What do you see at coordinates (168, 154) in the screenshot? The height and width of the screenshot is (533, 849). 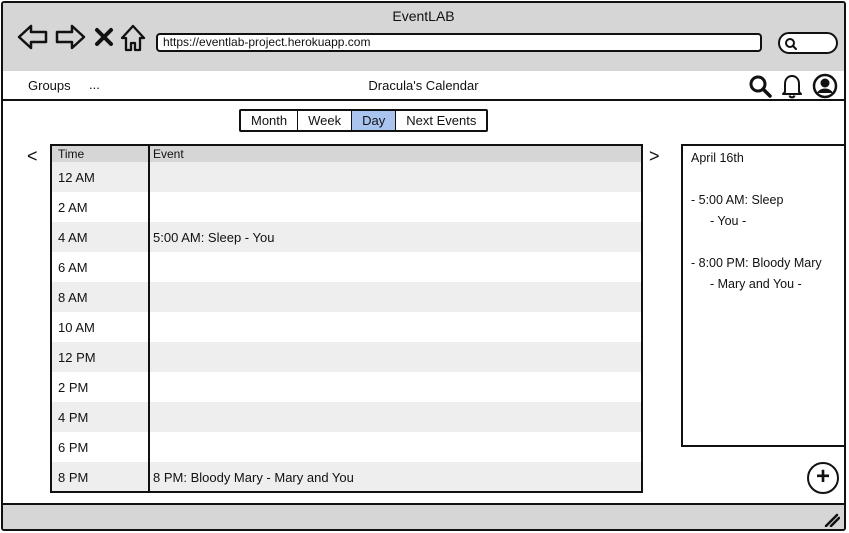 I see `column-header-event: Event` at bounding box center [168, 154].